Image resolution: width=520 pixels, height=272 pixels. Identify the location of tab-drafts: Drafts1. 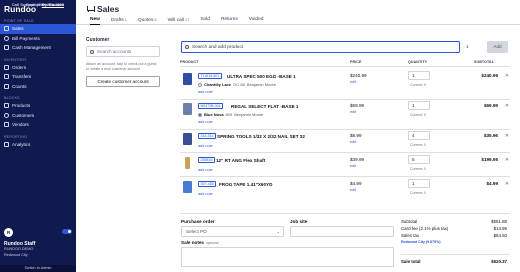
(119, 21).